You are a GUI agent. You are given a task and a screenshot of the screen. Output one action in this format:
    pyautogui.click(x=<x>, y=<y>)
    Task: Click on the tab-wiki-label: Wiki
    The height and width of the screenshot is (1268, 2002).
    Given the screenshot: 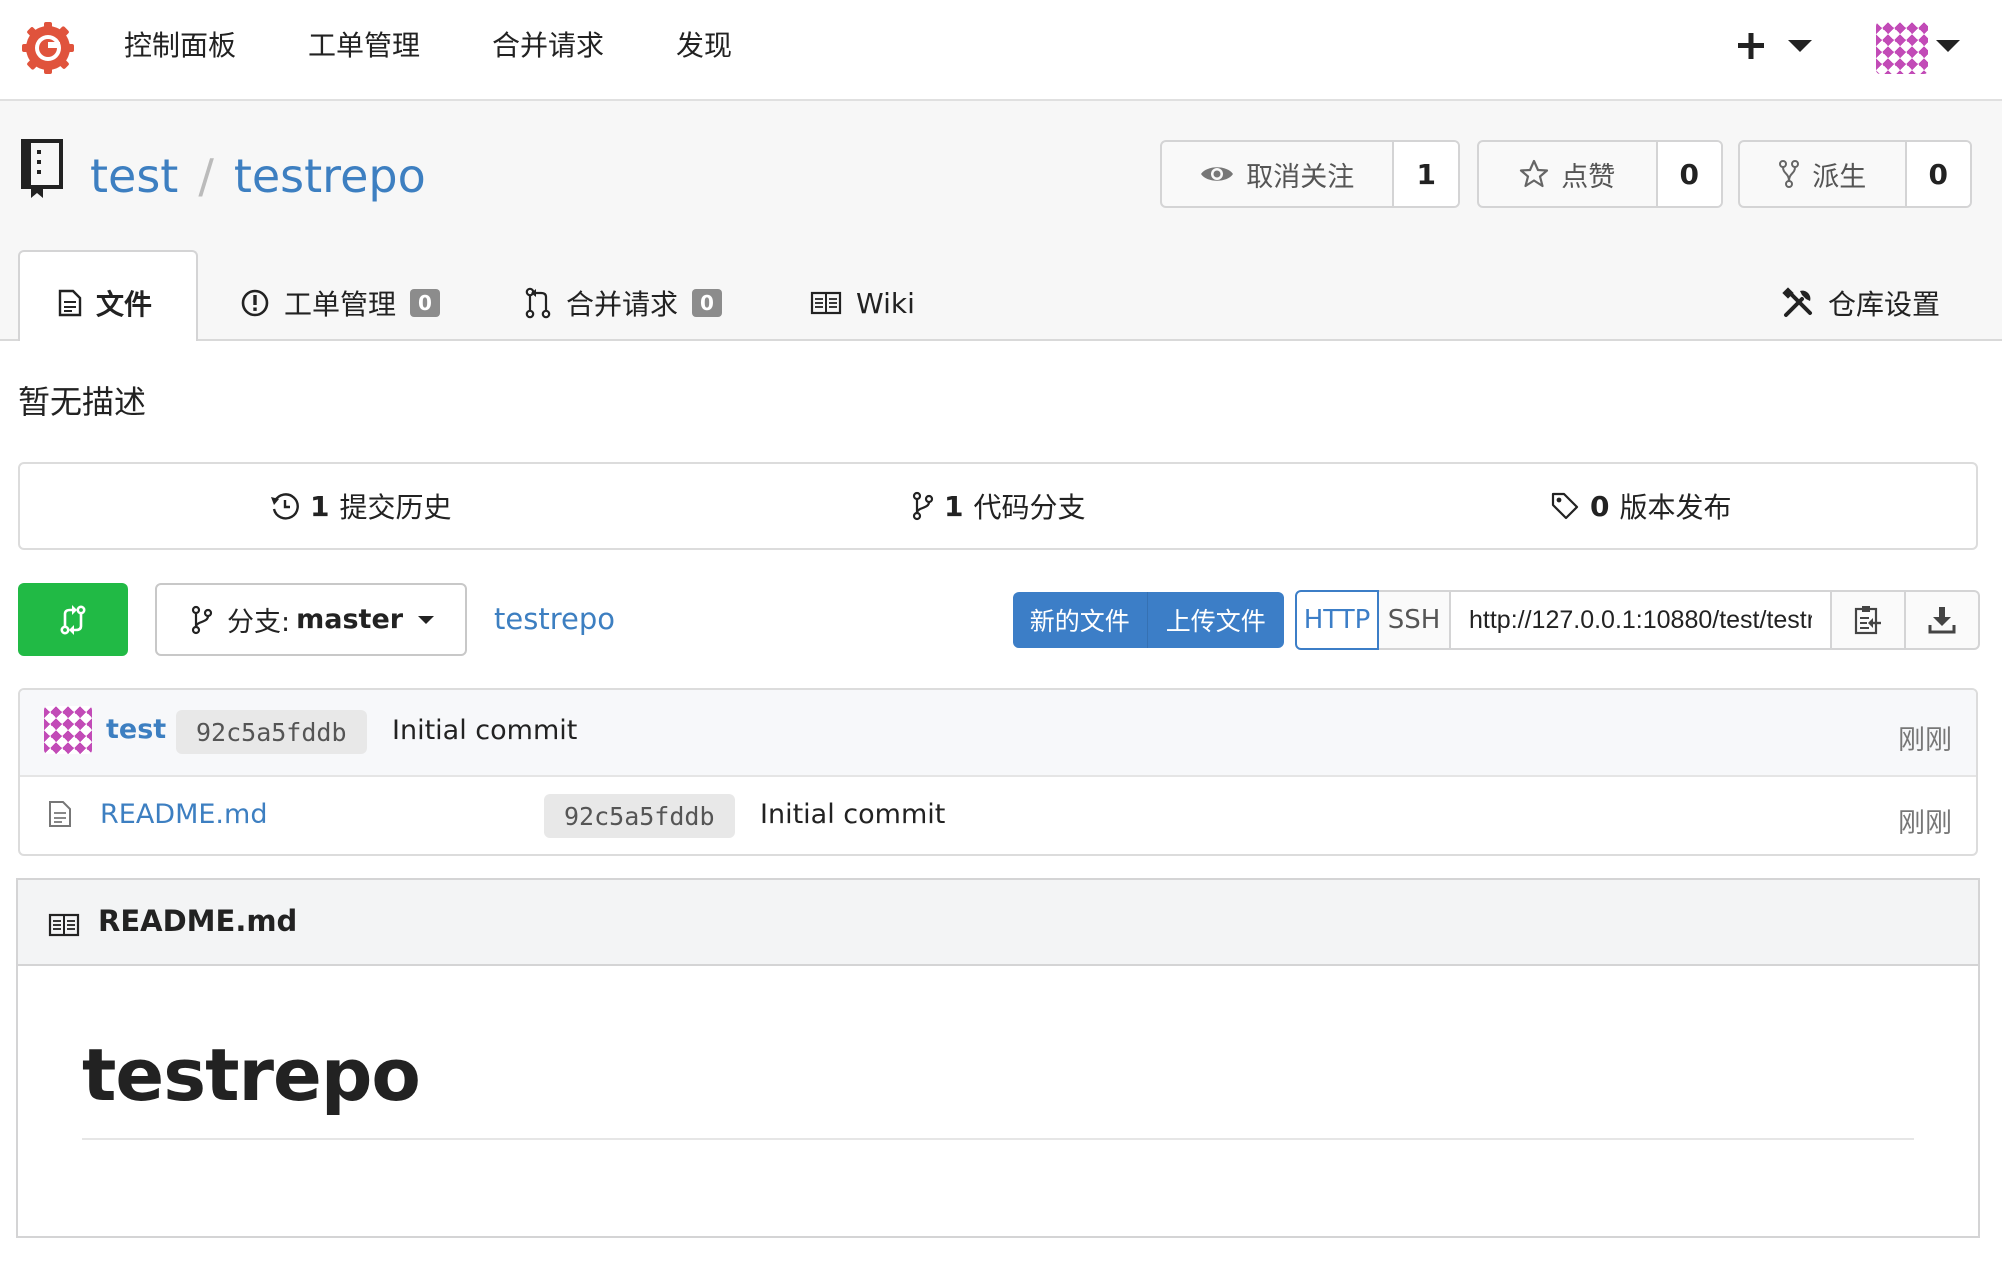 What is the action you would take?
    pyautogui.click(x=885, y=303)
    